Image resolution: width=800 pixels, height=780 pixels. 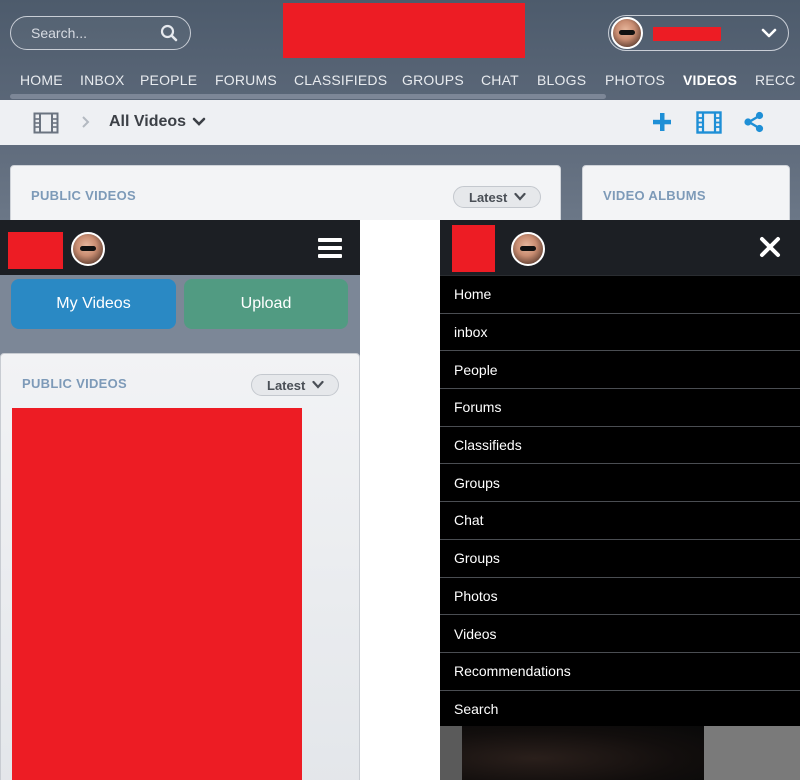 What do you see at coordinates (620, 557) in the screenshot?
I see `menu-item-groups-2: Groups` at bounding box center [620, 557].